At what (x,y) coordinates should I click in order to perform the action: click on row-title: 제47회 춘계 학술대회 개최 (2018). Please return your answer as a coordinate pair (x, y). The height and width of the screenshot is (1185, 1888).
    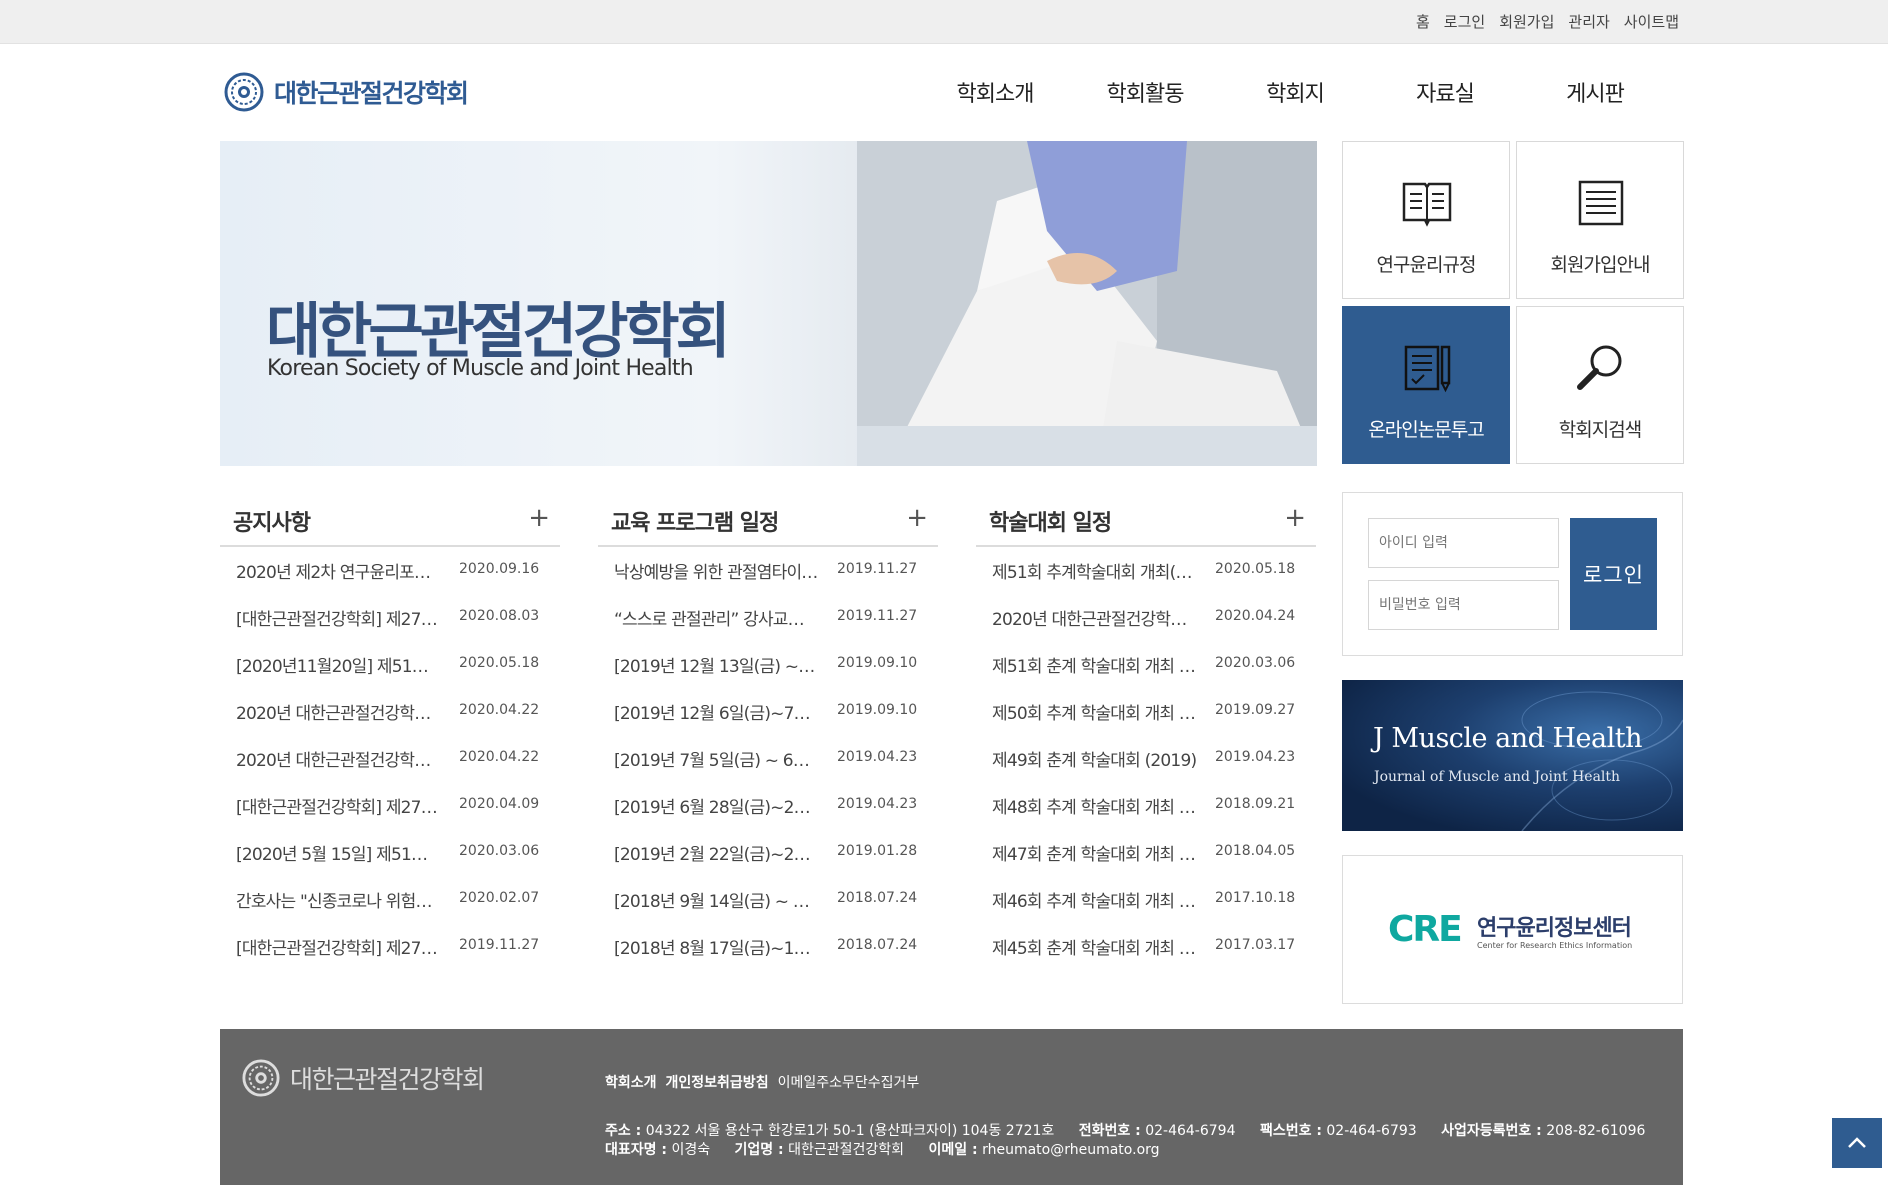
    Looking at the image, I should click on (1094, 852).